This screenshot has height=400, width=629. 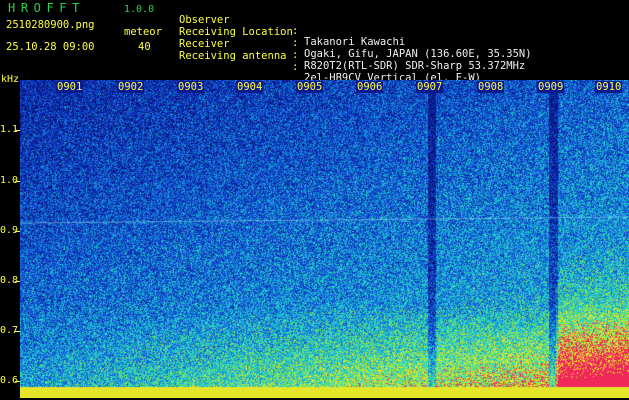 I want to click on metadata-key: Receiving antenna, so click(x=233, y=56).